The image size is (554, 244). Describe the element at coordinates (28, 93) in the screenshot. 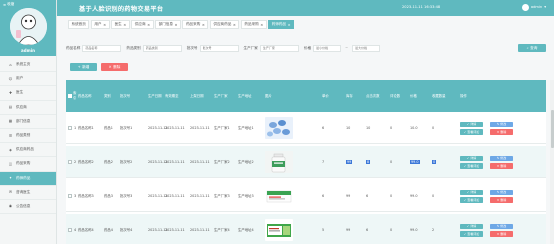

I see `sidebar-item: ✚ 医生` at that location.